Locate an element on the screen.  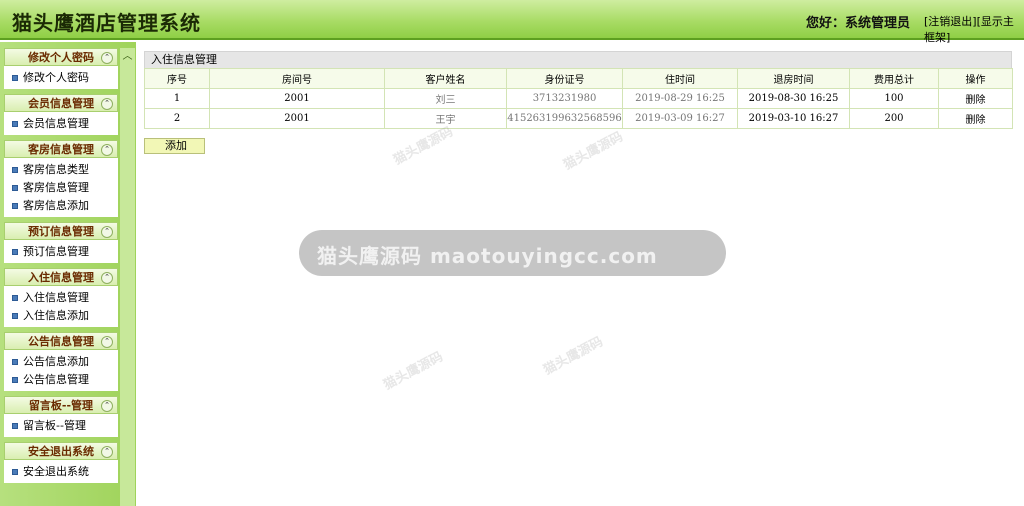
sidebar-group-title: 修改个人密码 is located at coordinates (61, 57).